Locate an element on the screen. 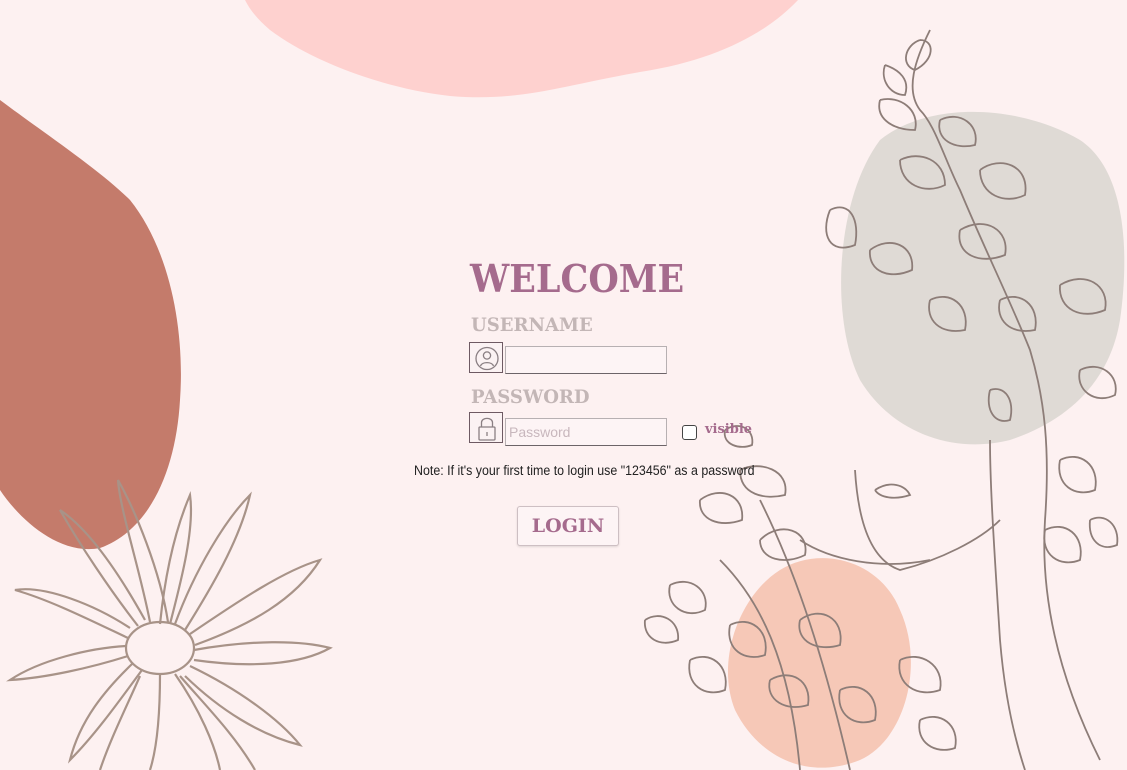  username-label: USERNAME is located at coordinates (532, 325).